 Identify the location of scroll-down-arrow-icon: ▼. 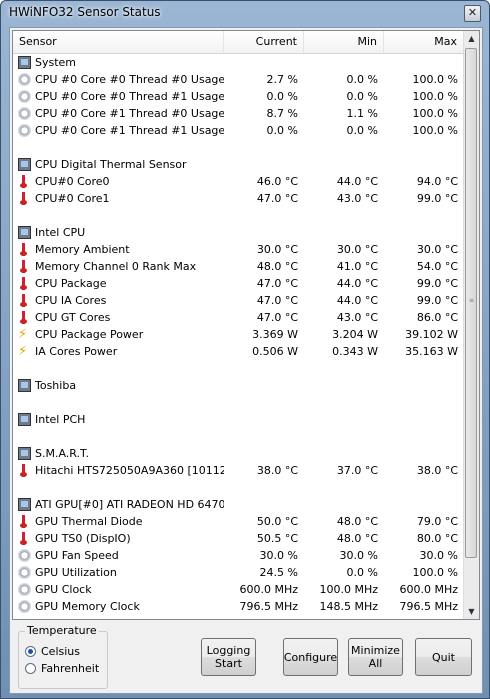
(471, 611).